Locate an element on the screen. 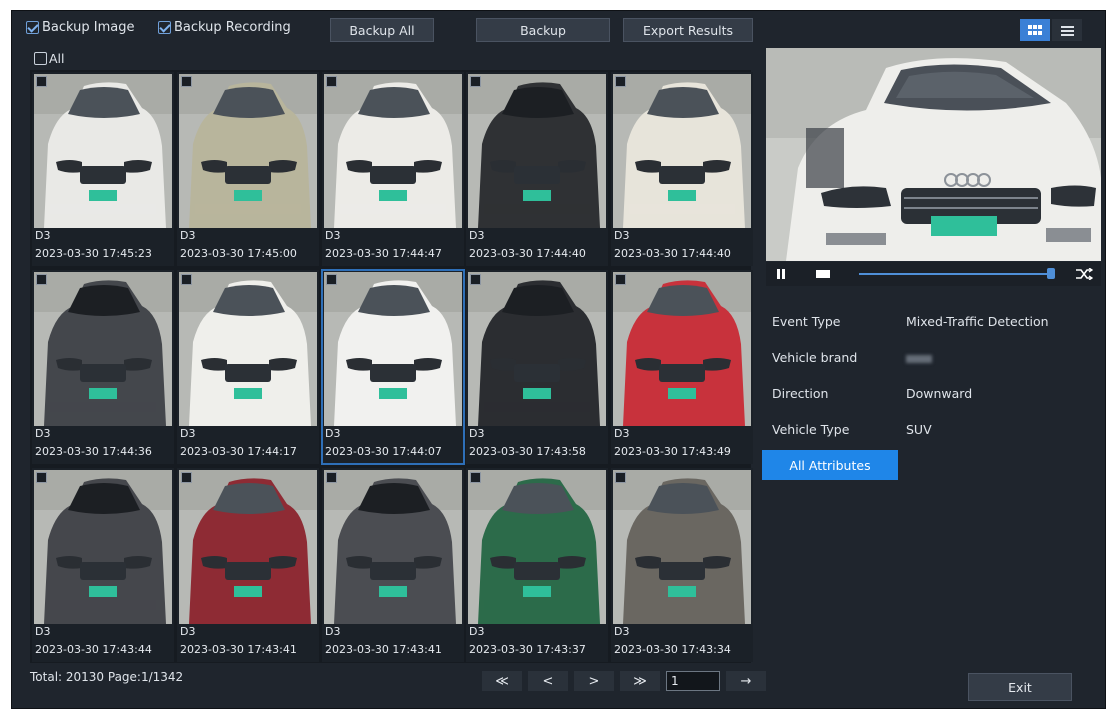 The width and height of the screenshot is (1117, 718). capture-time: 2023-03-30 17:44:47 is located at coordinates (383, 253).